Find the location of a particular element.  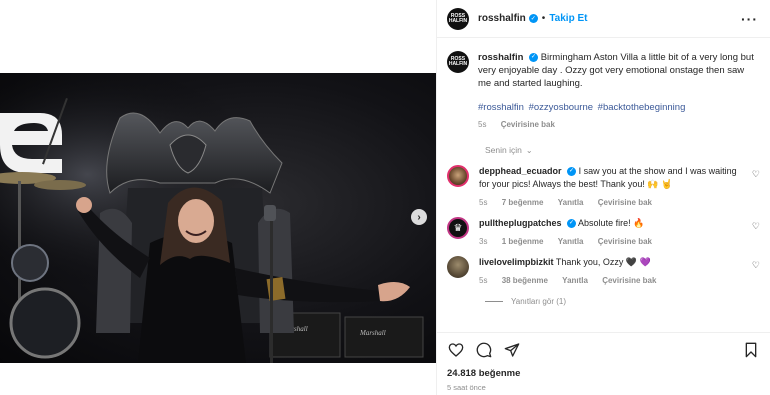

comment-time: 3s is located at coordinates (483, 241).